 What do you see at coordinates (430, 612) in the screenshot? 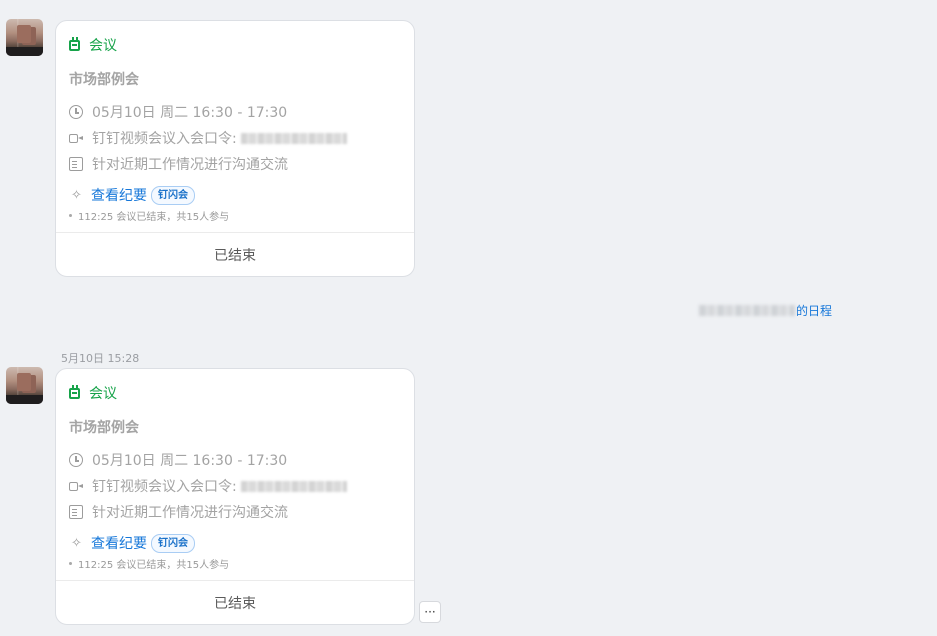
I see `more-options-button: ···` at bounding box center [430, 612].